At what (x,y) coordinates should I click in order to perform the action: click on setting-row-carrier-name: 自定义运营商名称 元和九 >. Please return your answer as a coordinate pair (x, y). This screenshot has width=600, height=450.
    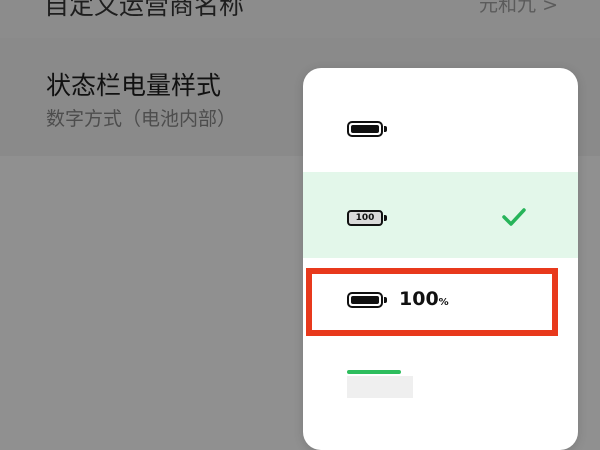
    Looking at the image, I should click on (300, 19).